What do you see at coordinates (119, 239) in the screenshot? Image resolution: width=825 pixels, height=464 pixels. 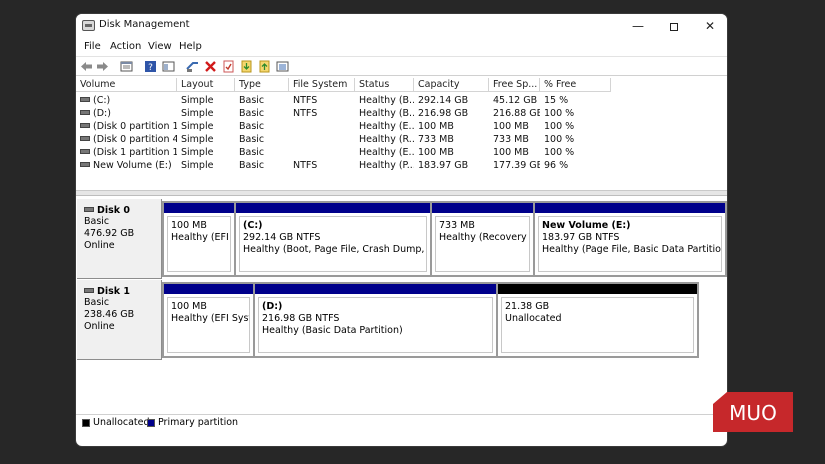 I see `disk-0-label: Disk 0 Basic 476.92 GB Online` at bounding box center [119, 239].